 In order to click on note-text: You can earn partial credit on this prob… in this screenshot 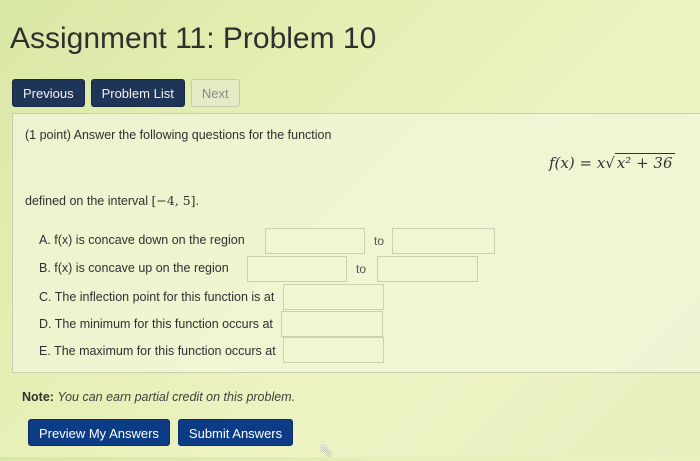, I will do `click(176, 397)`.